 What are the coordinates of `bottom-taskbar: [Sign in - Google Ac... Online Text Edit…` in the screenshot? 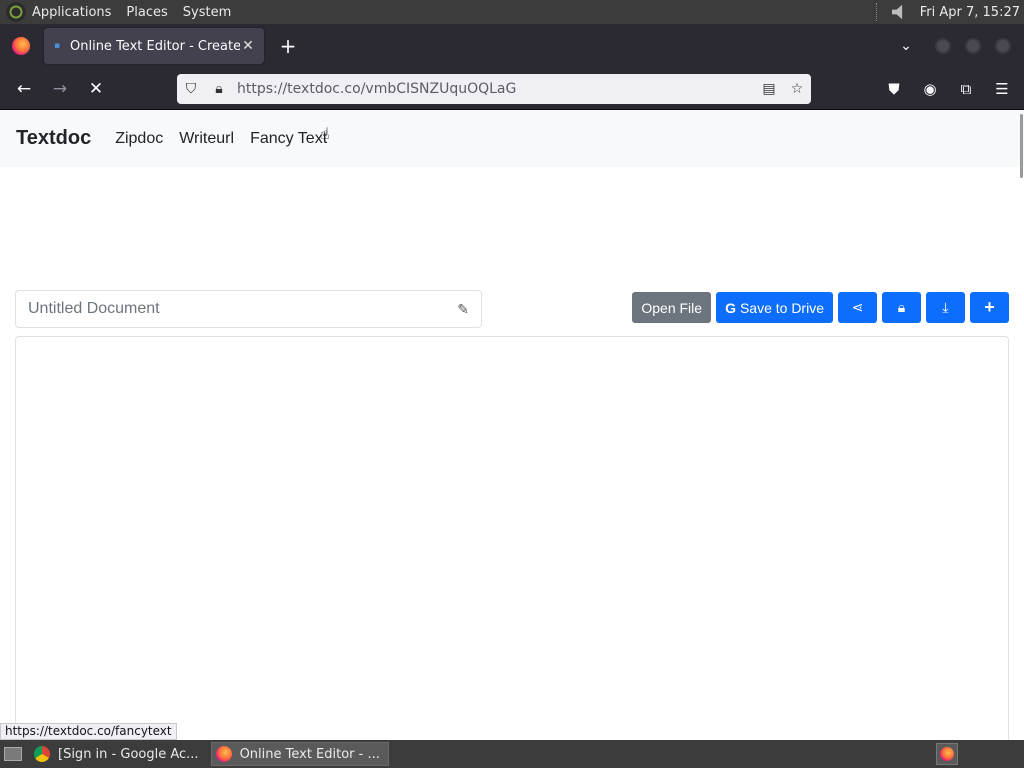 It's located at (512, 754).